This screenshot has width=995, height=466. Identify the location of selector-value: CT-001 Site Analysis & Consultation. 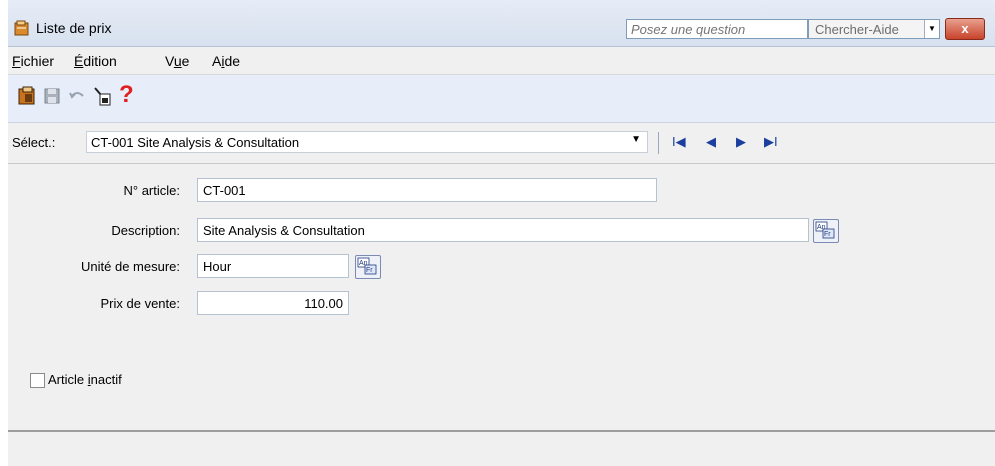
(195, 142).